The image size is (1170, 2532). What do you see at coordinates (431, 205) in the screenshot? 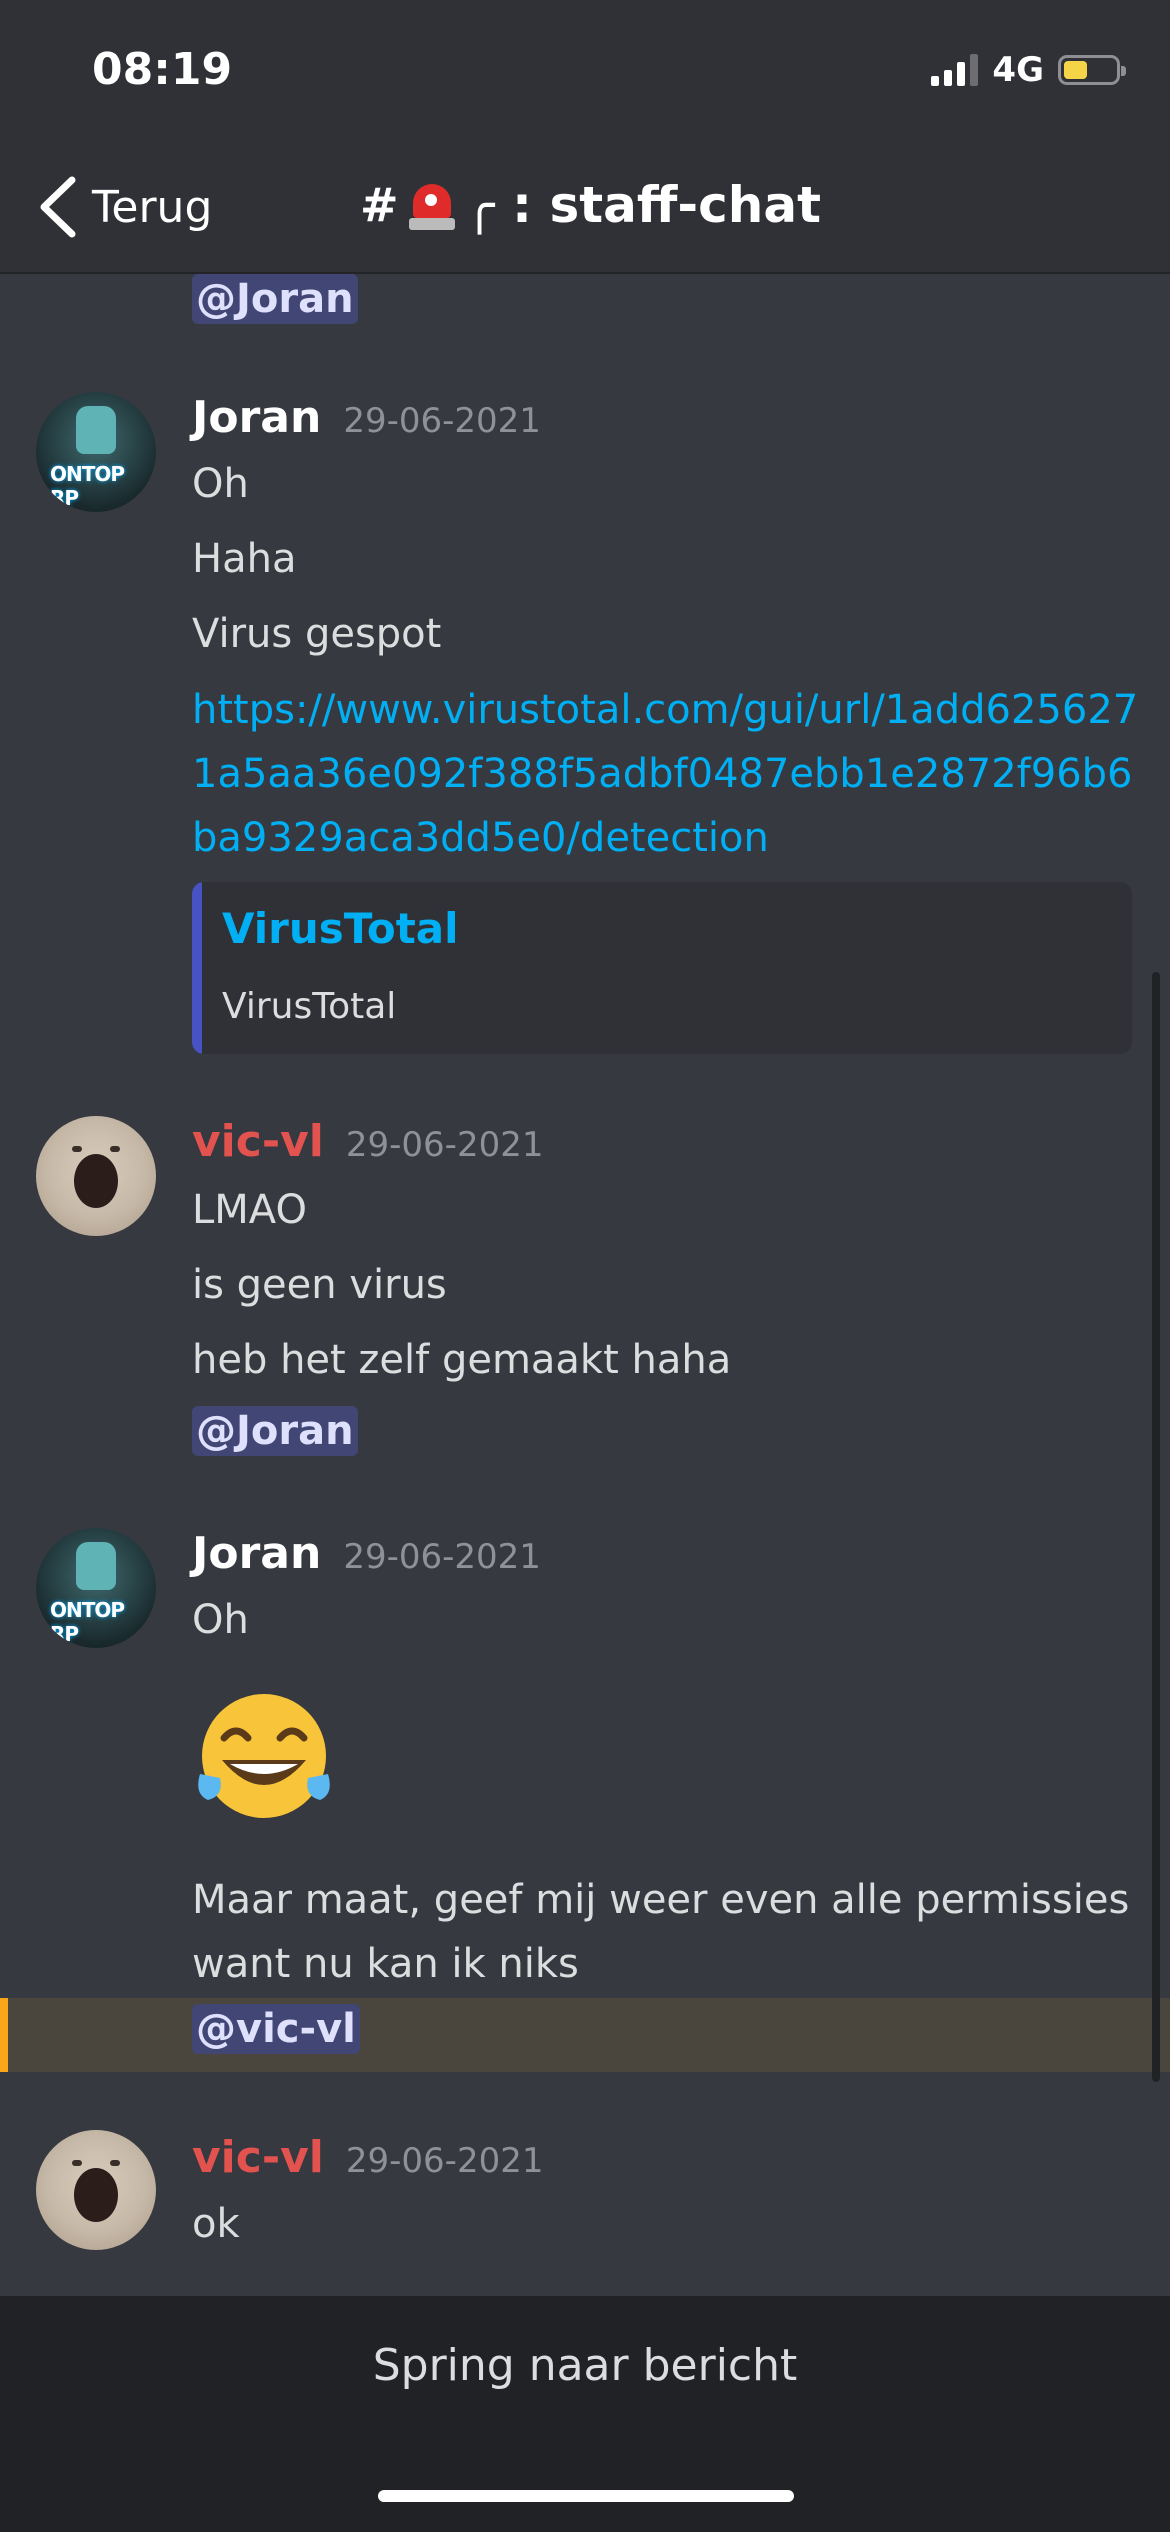
I see `siren-icon` at bounding box center [431, 205].